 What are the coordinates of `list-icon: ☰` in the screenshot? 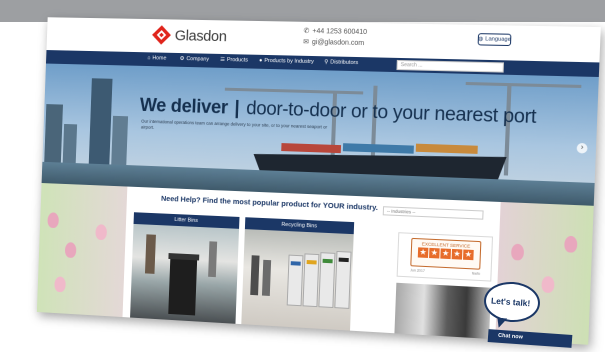 It's located at (223, 59).